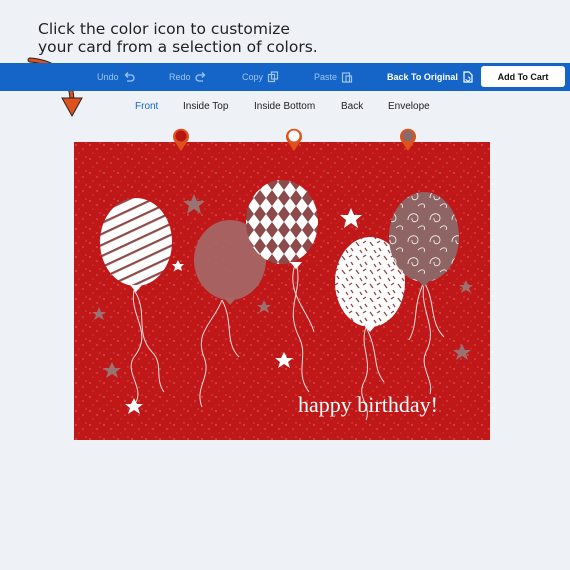 This screenshot has height=570, width=570. Describe the element at coordinates (368, 404) in the screenshot. I see `card-greeting-text: happy birthday!` at that location.